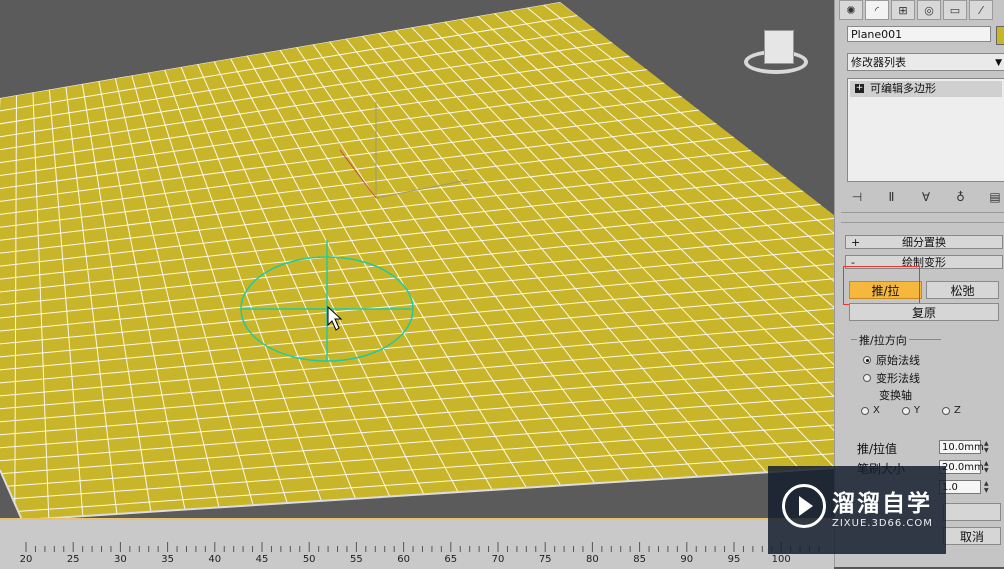 The image size is (1004, 569). What do you see at coordinates (215, 559) in the screenshot?
I see `timeline-tick-label: 40` at bounding box center [215, 559].